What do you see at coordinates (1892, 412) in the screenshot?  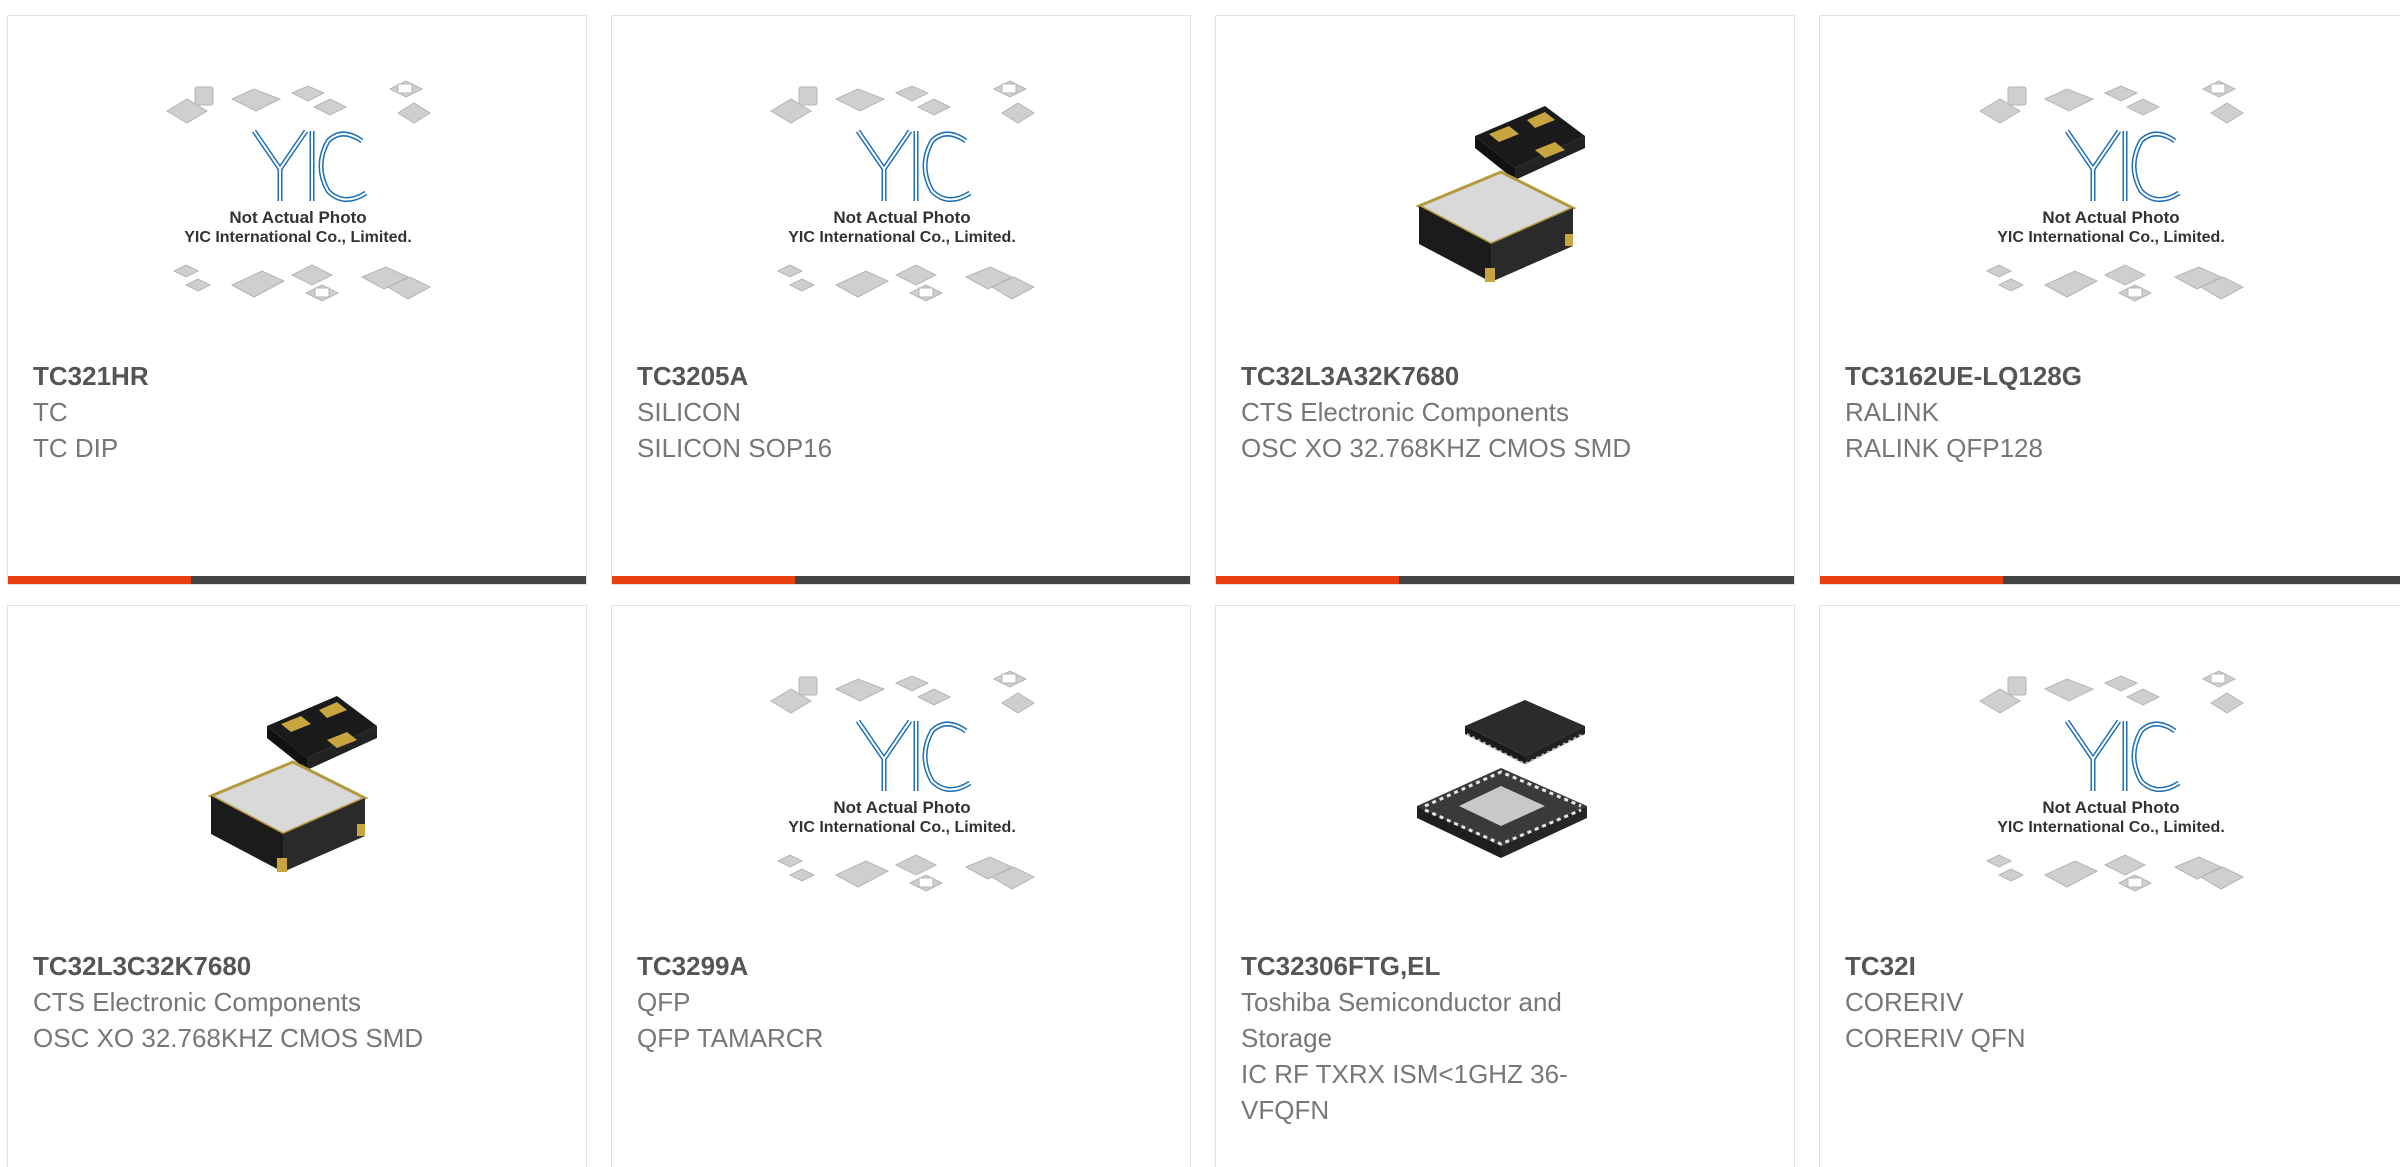 I see `manufacturer: RALINK` at bounding box center [1892, 412].